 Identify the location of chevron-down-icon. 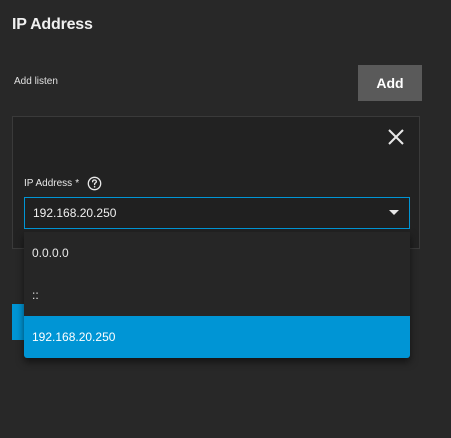
(394, 212).